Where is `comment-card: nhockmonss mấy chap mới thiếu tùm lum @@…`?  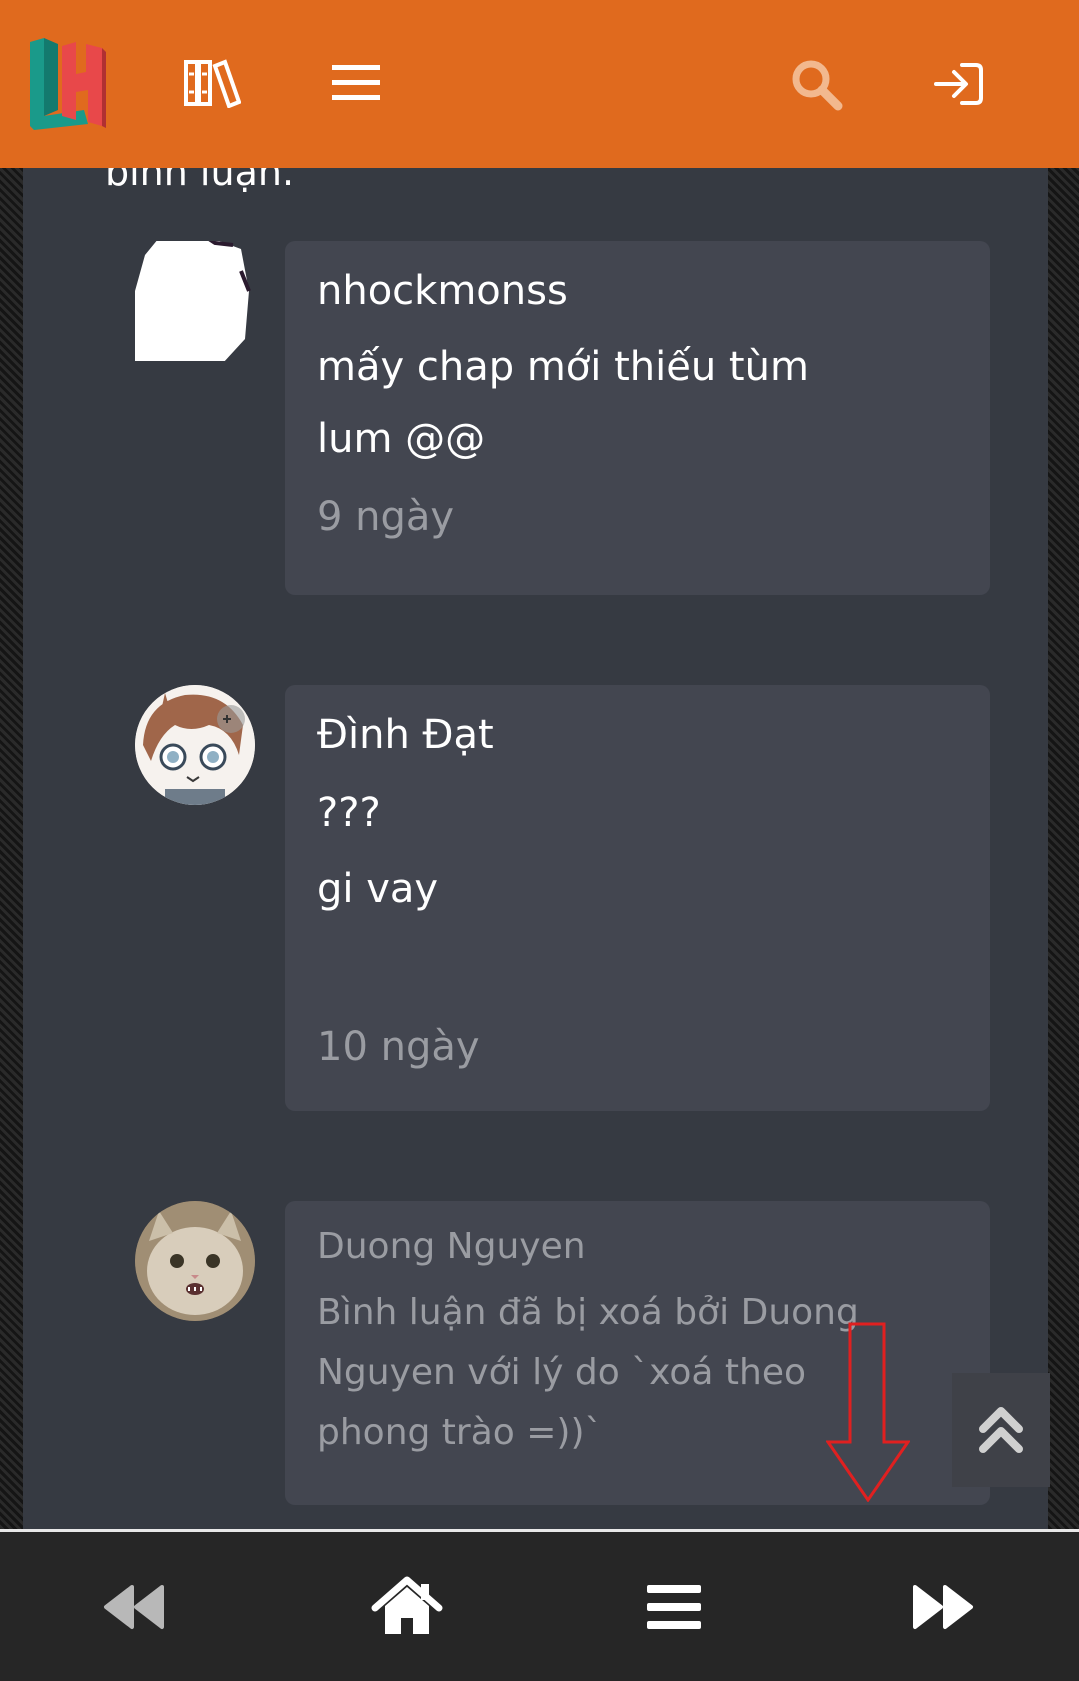
comment-card: nhockmonss mấy chap mới thiếu tùm lum @@… is located at coordinates (637, 418).